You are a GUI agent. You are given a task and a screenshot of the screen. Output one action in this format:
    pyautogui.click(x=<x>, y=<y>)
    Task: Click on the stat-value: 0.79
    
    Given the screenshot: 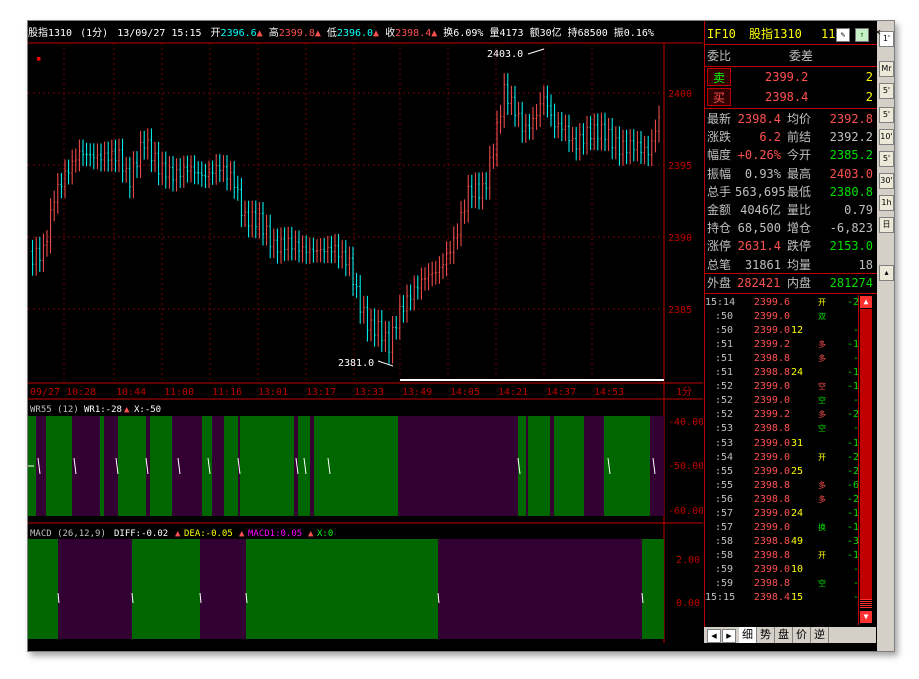 What is the action you would take?
    pyautogui.click(x=858, y=210)
    